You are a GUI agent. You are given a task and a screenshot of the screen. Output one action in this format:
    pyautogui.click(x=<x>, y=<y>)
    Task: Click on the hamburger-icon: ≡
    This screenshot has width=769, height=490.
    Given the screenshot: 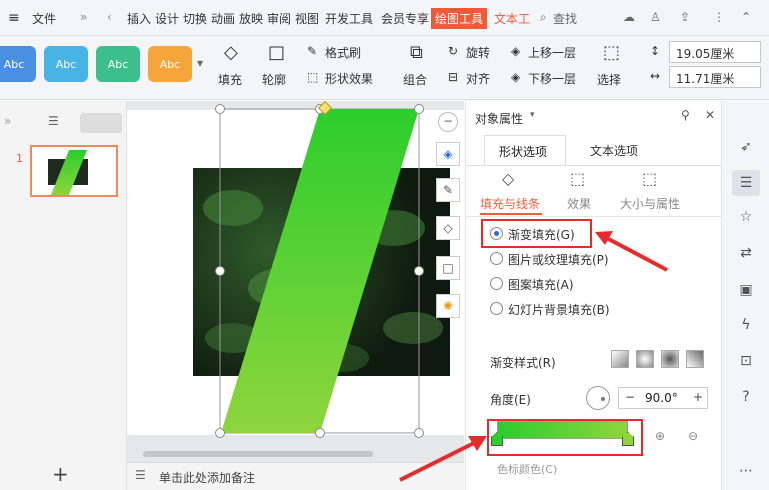 What is the action you would take?
    pyautogui.click(x=14, y=18)
    